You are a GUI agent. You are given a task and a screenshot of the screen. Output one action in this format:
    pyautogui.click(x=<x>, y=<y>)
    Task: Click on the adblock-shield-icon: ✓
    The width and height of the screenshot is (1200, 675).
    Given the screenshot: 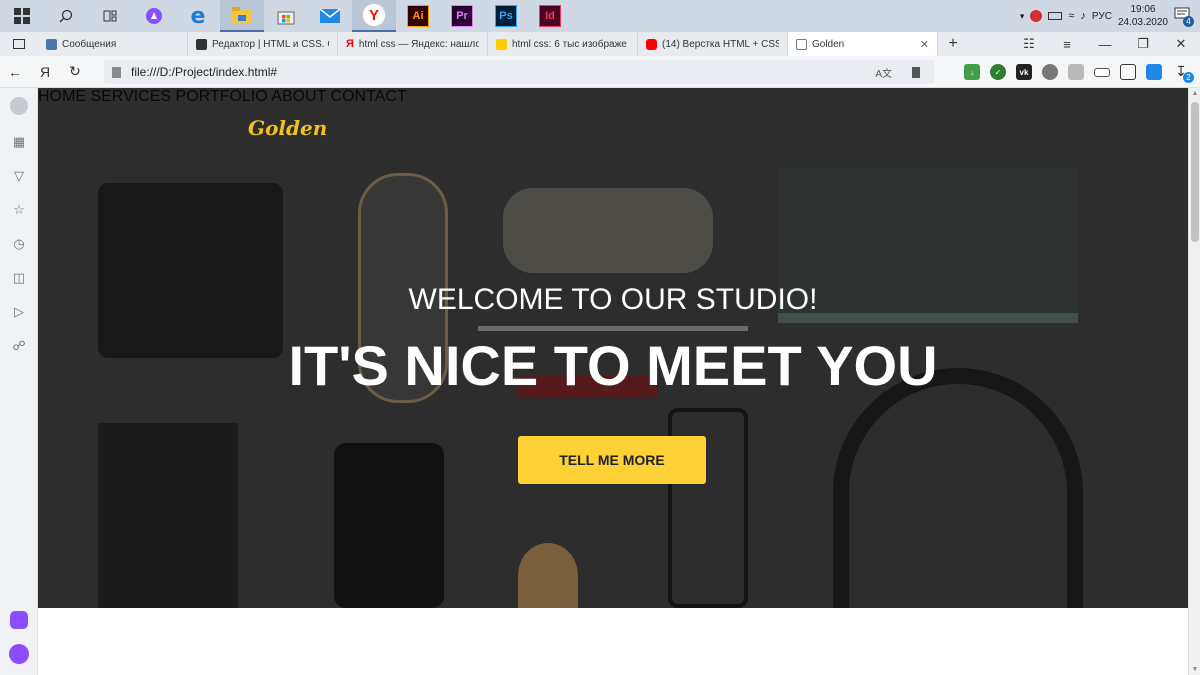 What is the action you would take?
    pyautogui.click(x=998, y=72)
    